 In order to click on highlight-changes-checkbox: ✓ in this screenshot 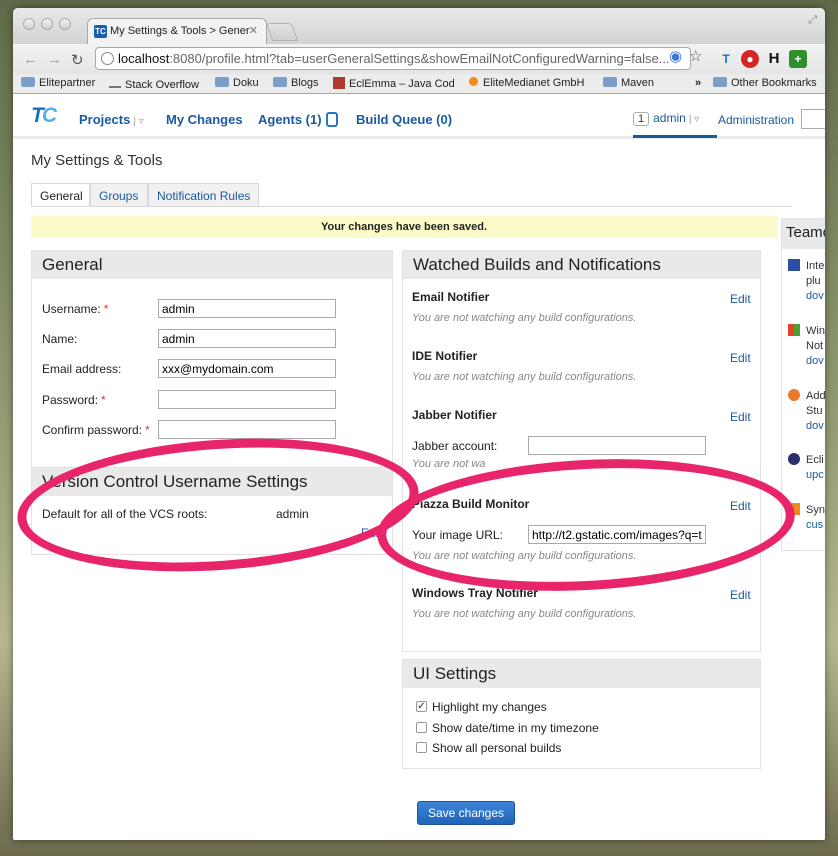, I will do `click(421, 706)`.